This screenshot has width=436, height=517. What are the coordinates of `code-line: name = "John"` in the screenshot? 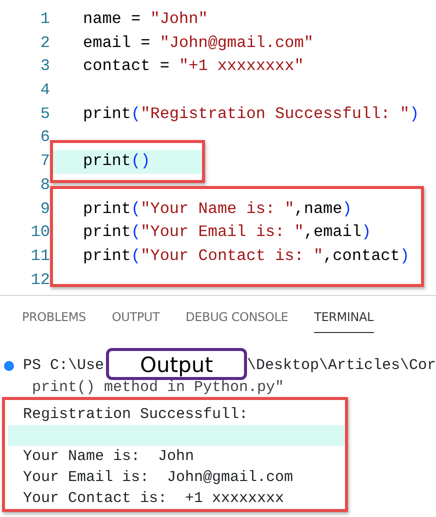 It's located at (145, 19).